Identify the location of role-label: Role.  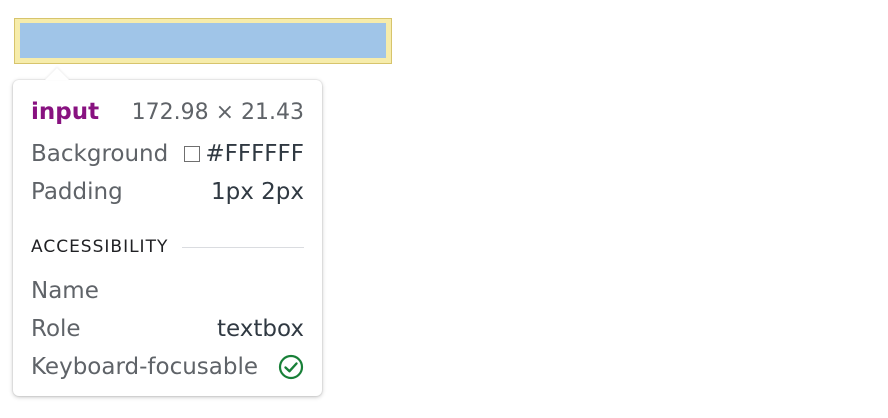
(56, 329).